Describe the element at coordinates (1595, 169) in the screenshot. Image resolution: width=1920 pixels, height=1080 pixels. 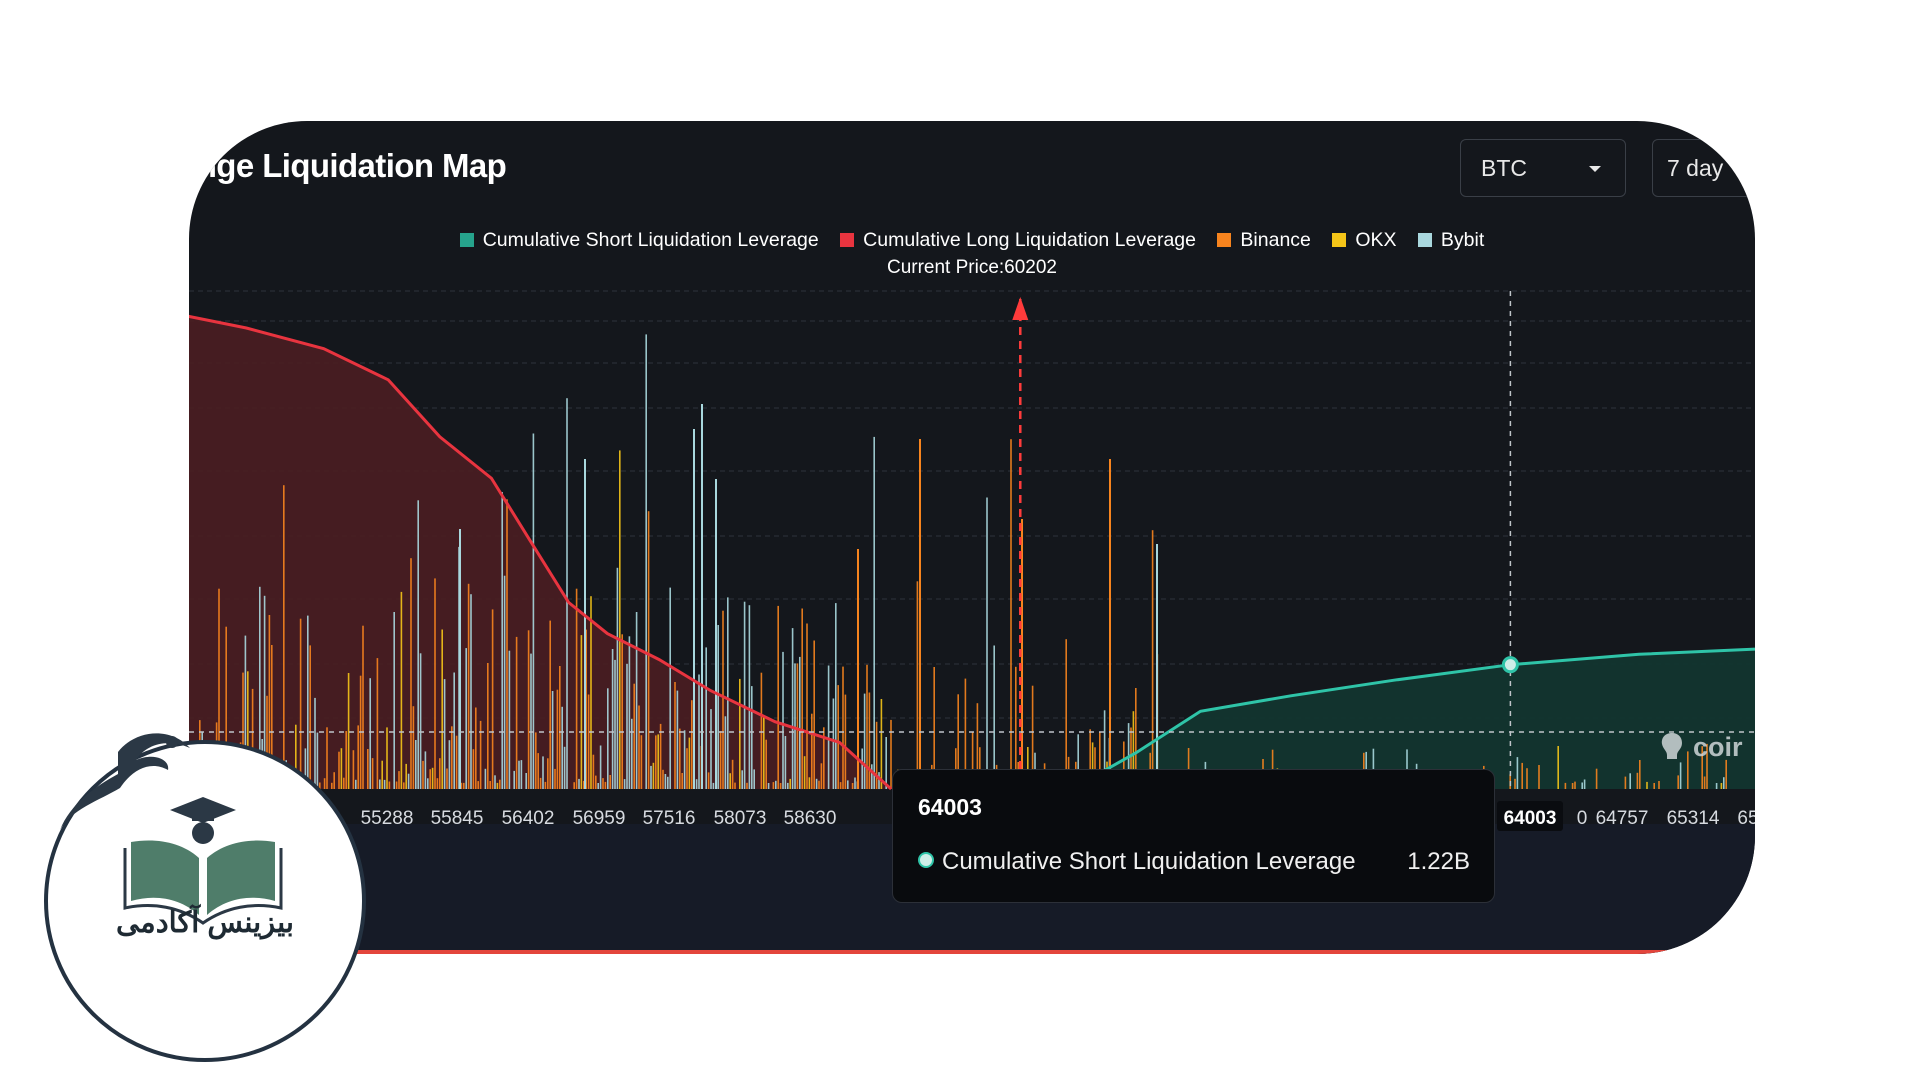
I see `chevron-down-icon` at that location.